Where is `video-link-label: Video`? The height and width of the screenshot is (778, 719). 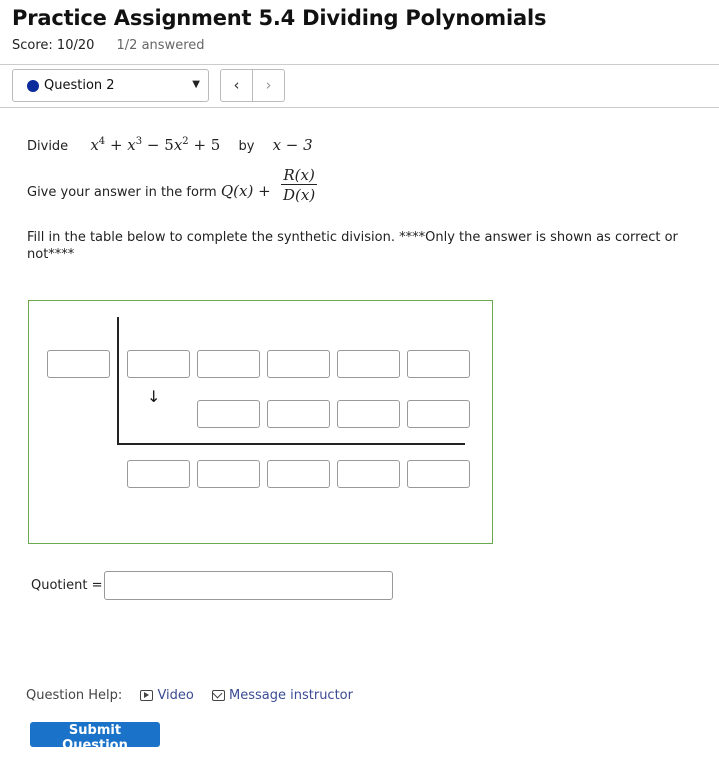
video-link-label: Video is located at coordinates (175, 695).